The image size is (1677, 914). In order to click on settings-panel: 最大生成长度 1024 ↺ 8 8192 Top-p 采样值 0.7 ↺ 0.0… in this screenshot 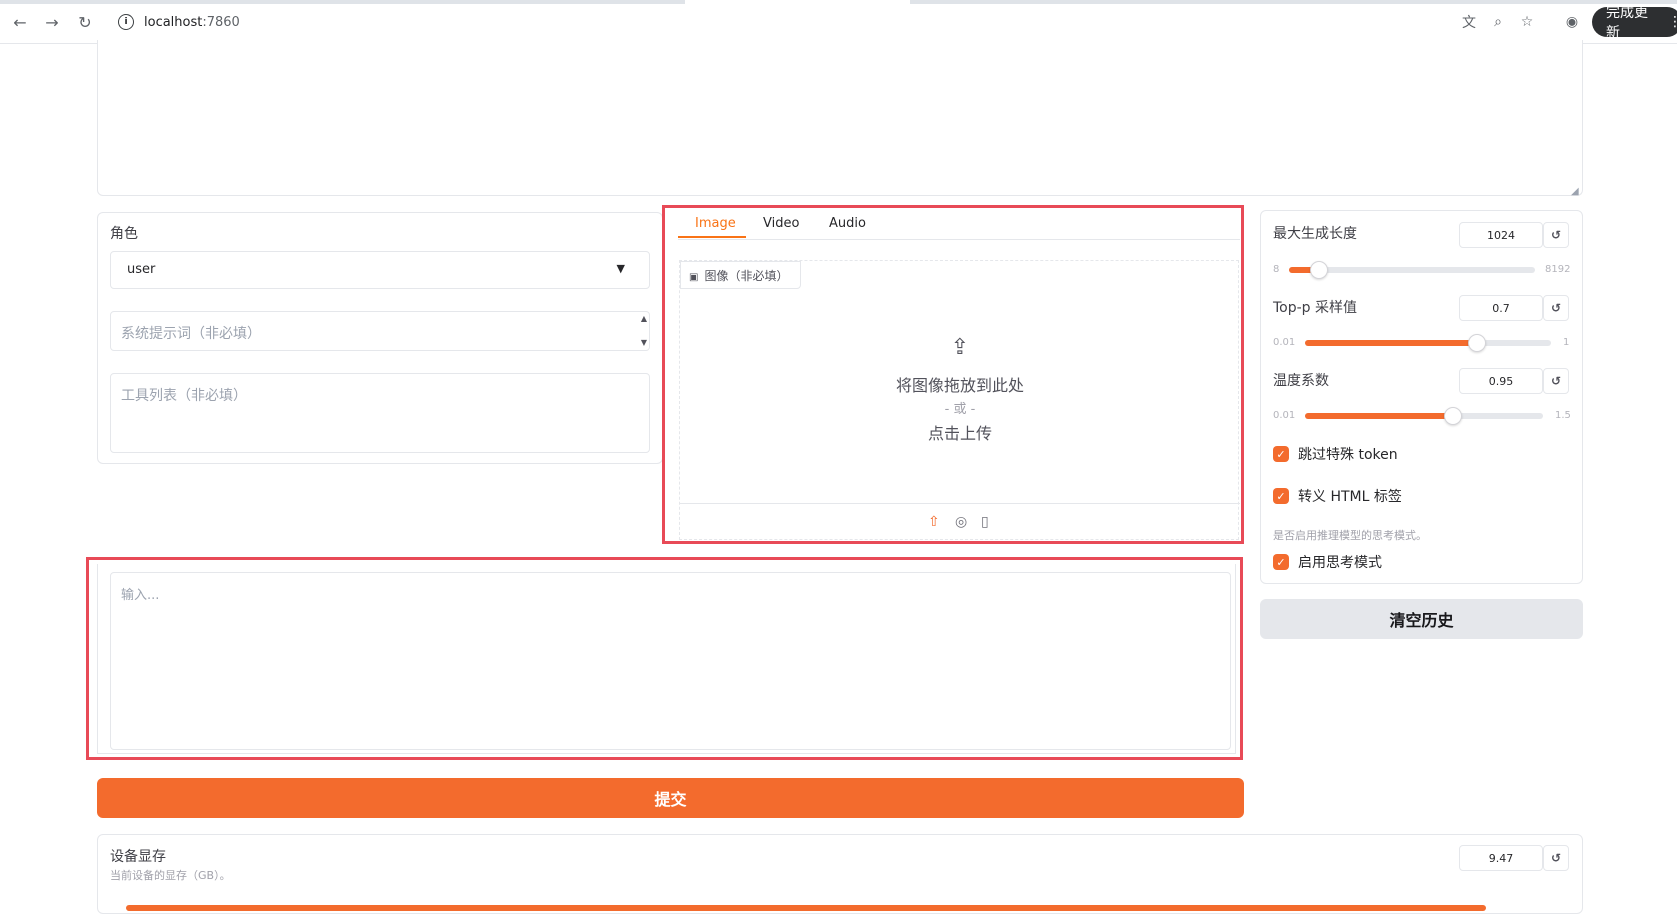, I will do `click(1421, 397)`.